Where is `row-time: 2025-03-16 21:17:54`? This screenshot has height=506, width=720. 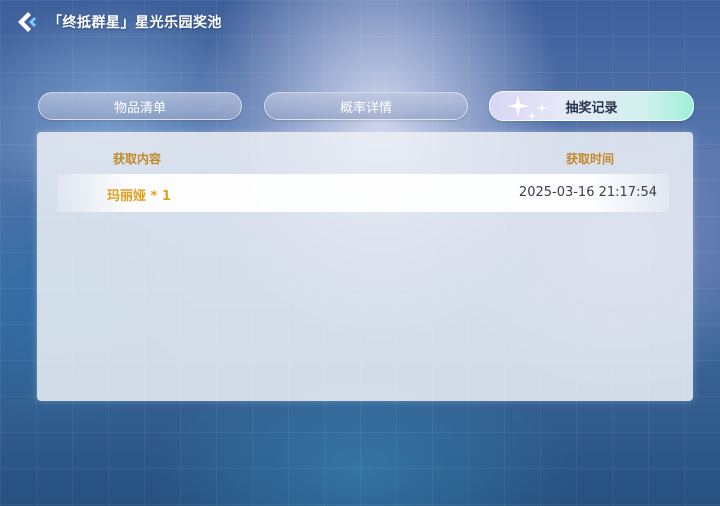 row-time: 2025-03-16 21:17:54 is located at coordinates (587, 192).